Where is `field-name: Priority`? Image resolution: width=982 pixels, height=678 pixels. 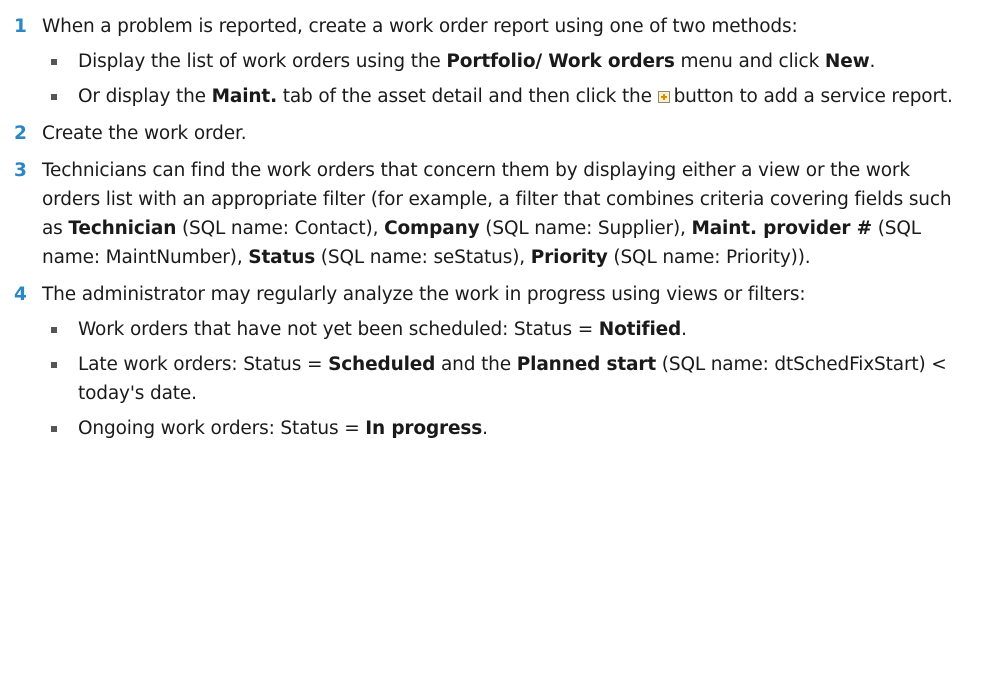
field-name: Priority is located at coordinates (569, 257).